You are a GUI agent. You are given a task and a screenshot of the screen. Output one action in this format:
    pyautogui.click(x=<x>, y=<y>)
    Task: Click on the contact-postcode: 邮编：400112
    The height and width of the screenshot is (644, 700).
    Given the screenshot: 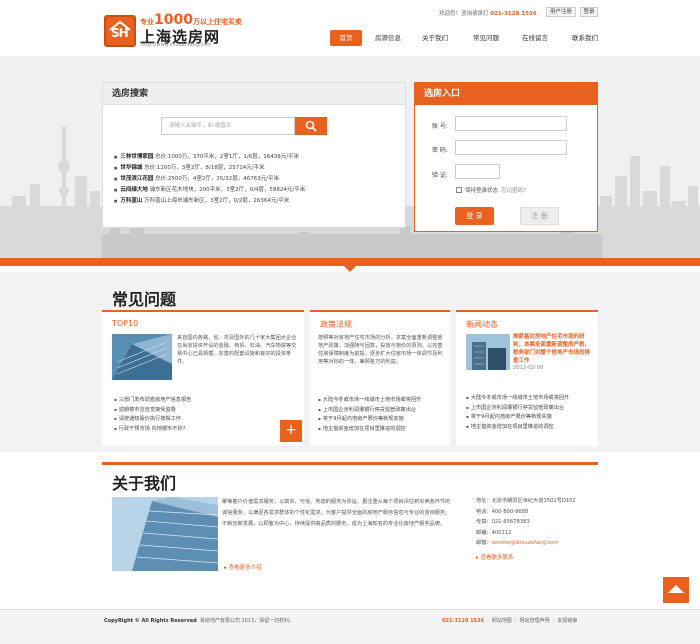 What is the action you would take?
    pyautogui.click(x=494, y=532)
    